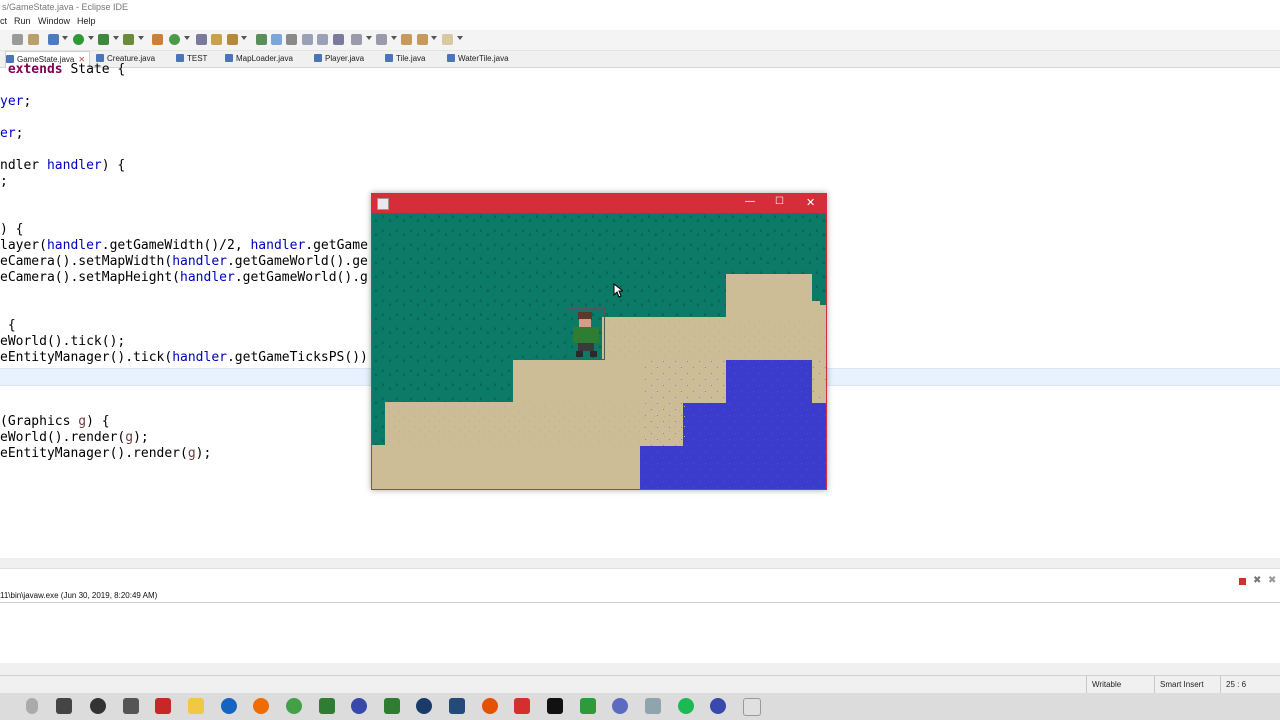 The height and width of the screenshot is (720, 1280). I want to click on block-selection-icon, so click(307, 39).